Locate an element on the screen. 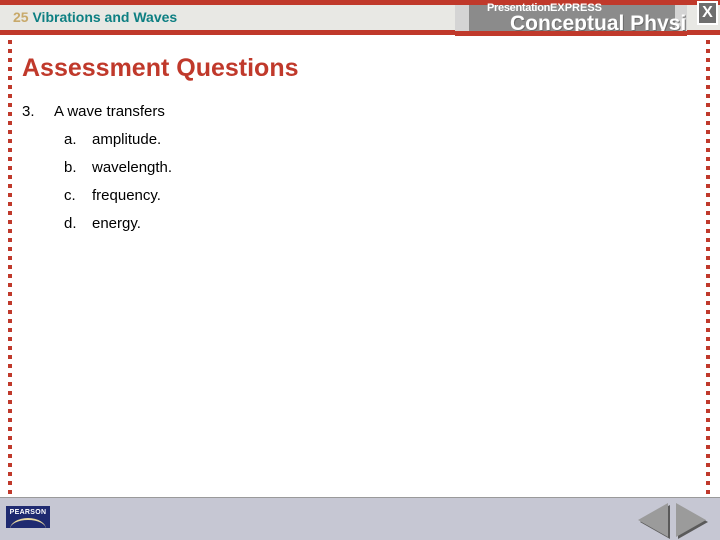 This screenshot has height=540, width=720. option-letter-b: b. is located at coordinates (70, 167).